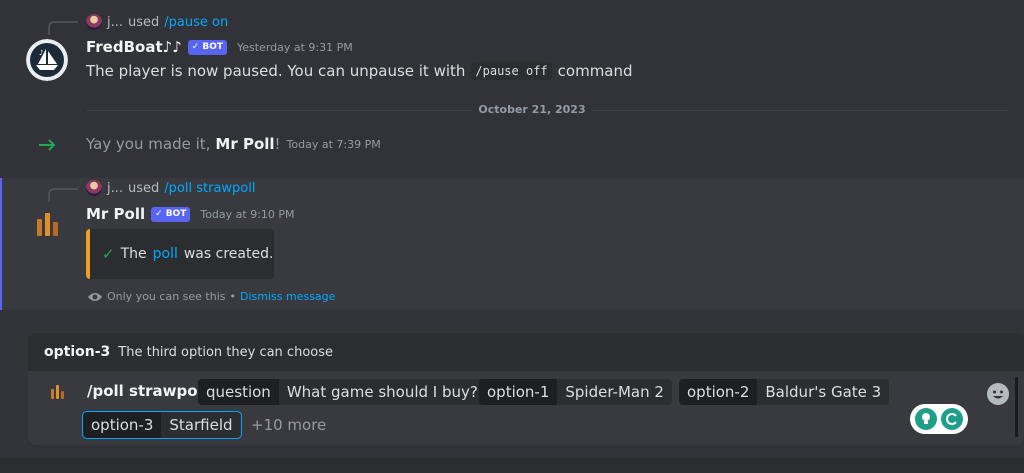  What do you see at coordinates (225, 352) in the screenshot?
I see `option-hint-description: The third option they can choose` at bounding box center [225, 352].